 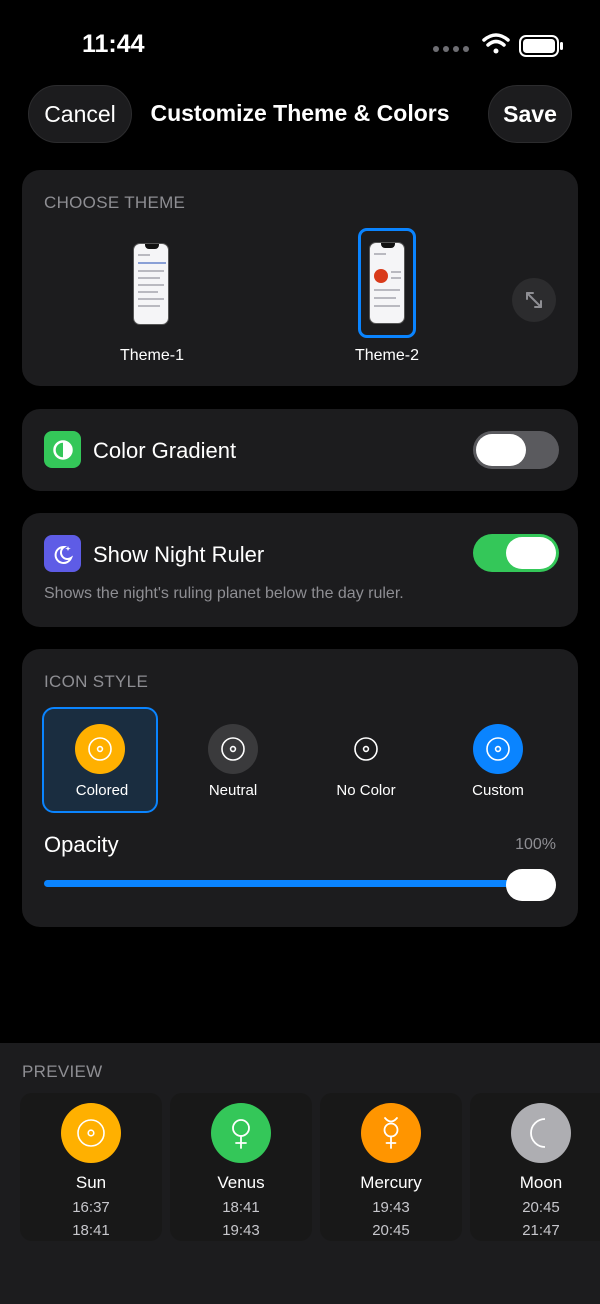 What do you see at coordinates (241, 1167) in the screenshot?
I see `preview-card-venus: Venus 18:41 19:43` at bounding box center [241, 1167].